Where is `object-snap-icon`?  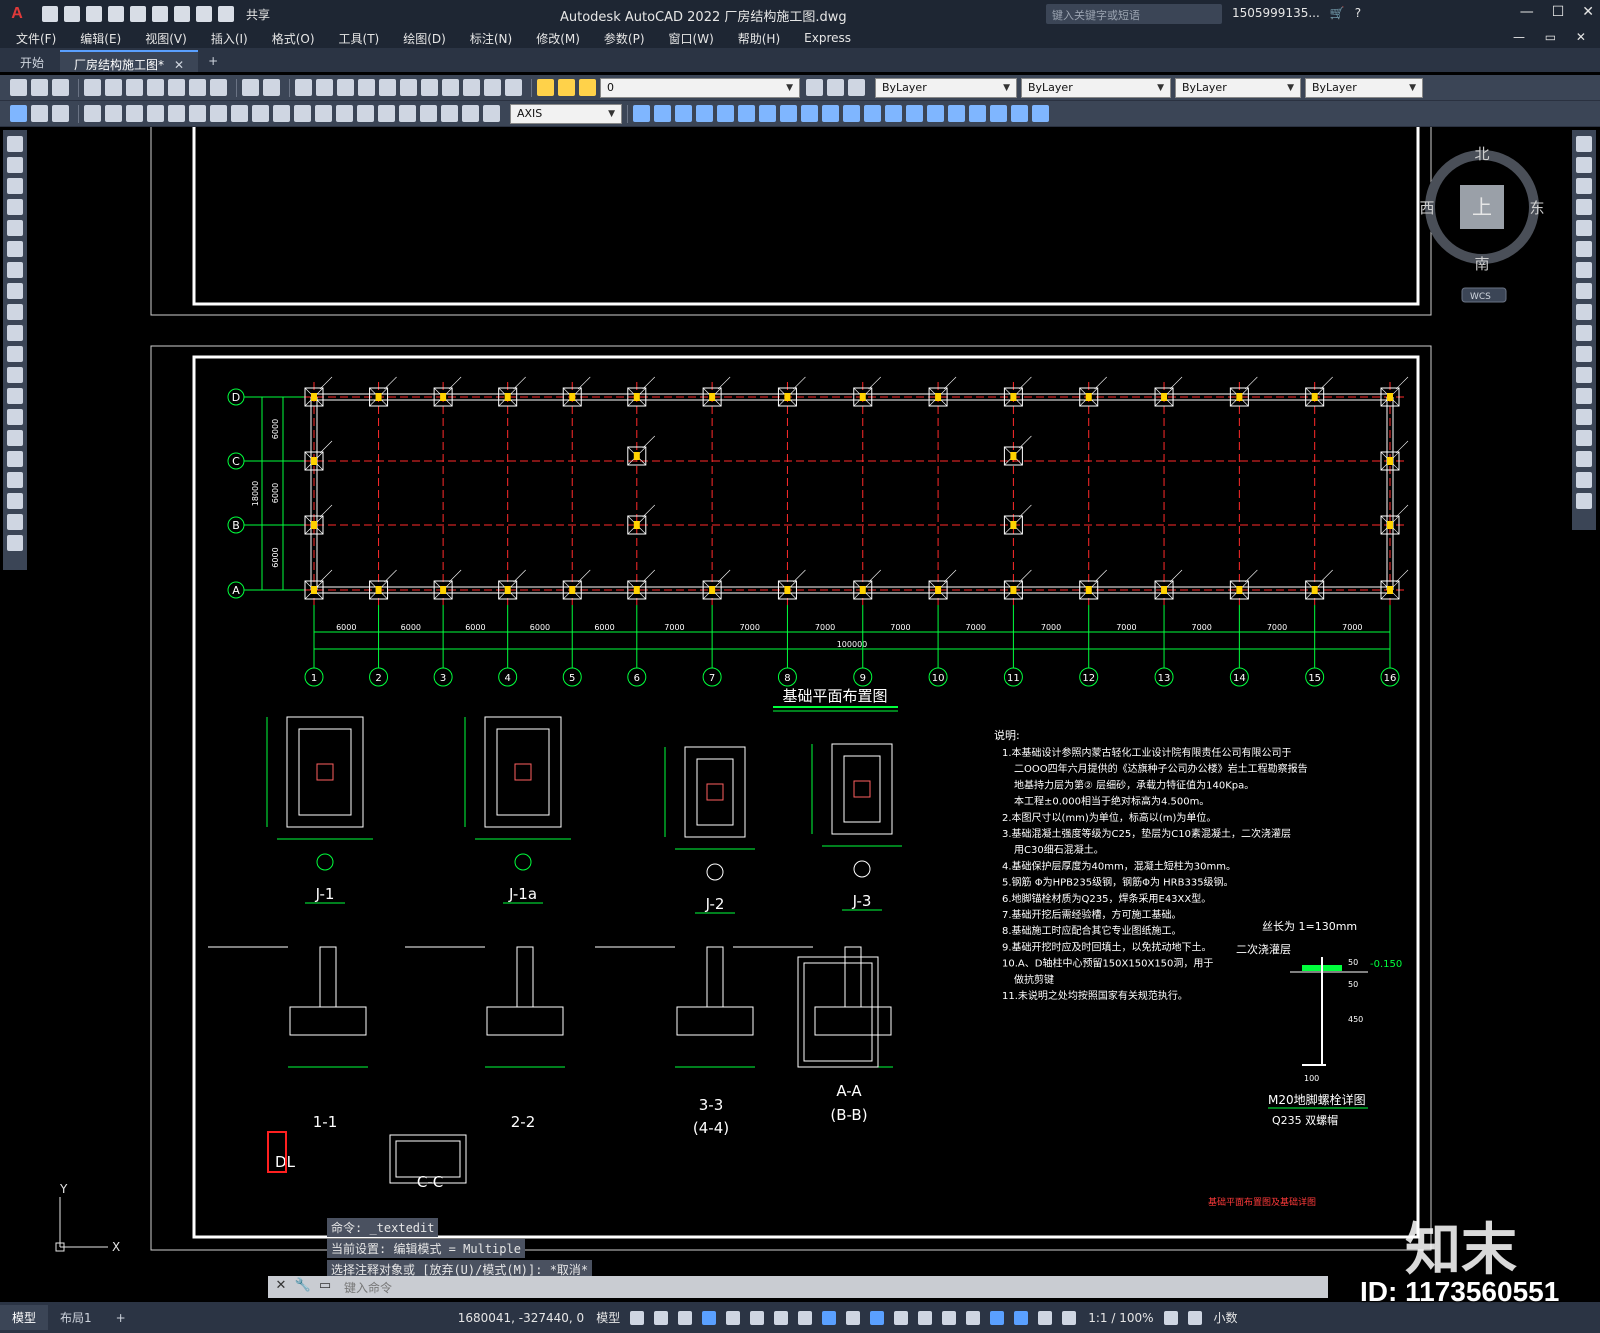 object-snap-icon is located at coordinates (829, 1317).